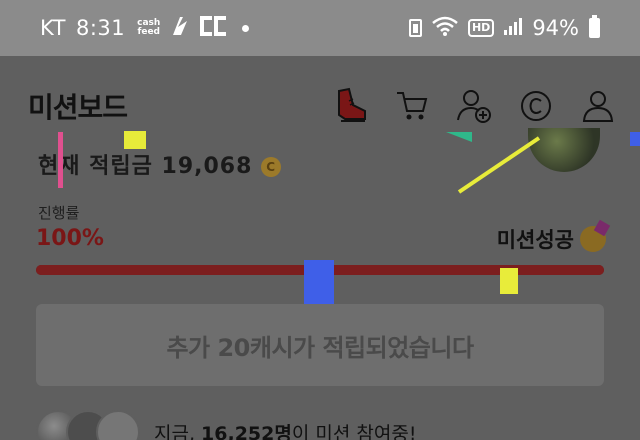 This screenshot has width=640, height=440. I want to click on party-face-icon, so click(593, 239).